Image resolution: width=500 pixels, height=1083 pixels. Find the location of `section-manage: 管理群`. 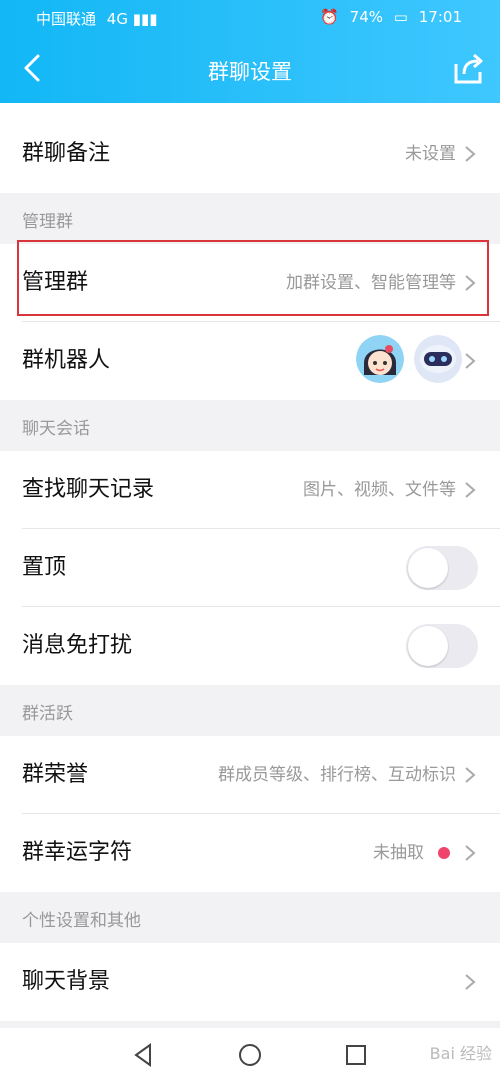

section-manage: 管理群 is located at coordinates (250, 218).